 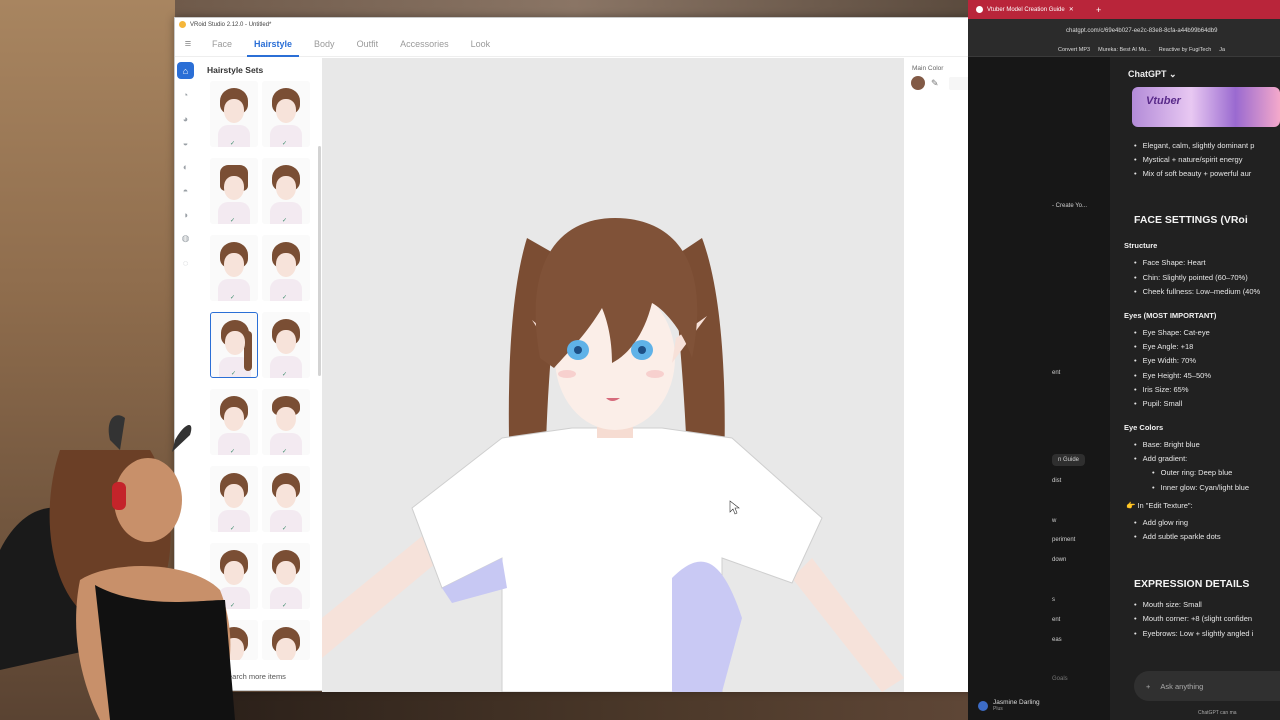 I want to click on bookmark-item: Reactive by FugiTech, so click(x=1185, y=50).